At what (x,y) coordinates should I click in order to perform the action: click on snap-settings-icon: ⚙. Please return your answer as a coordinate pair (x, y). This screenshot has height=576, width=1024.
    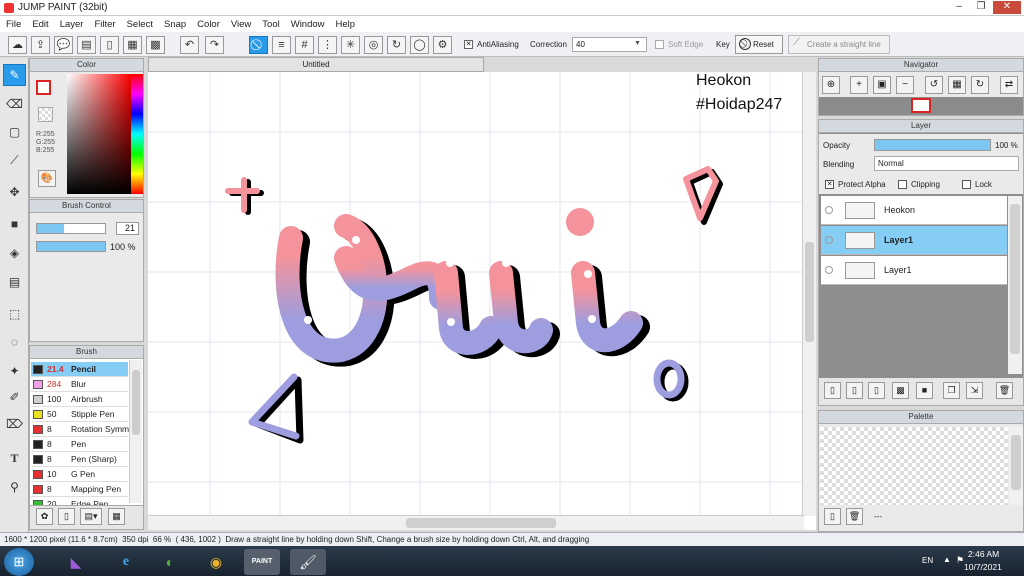
    Looking at the image, I should click on (442, 45).